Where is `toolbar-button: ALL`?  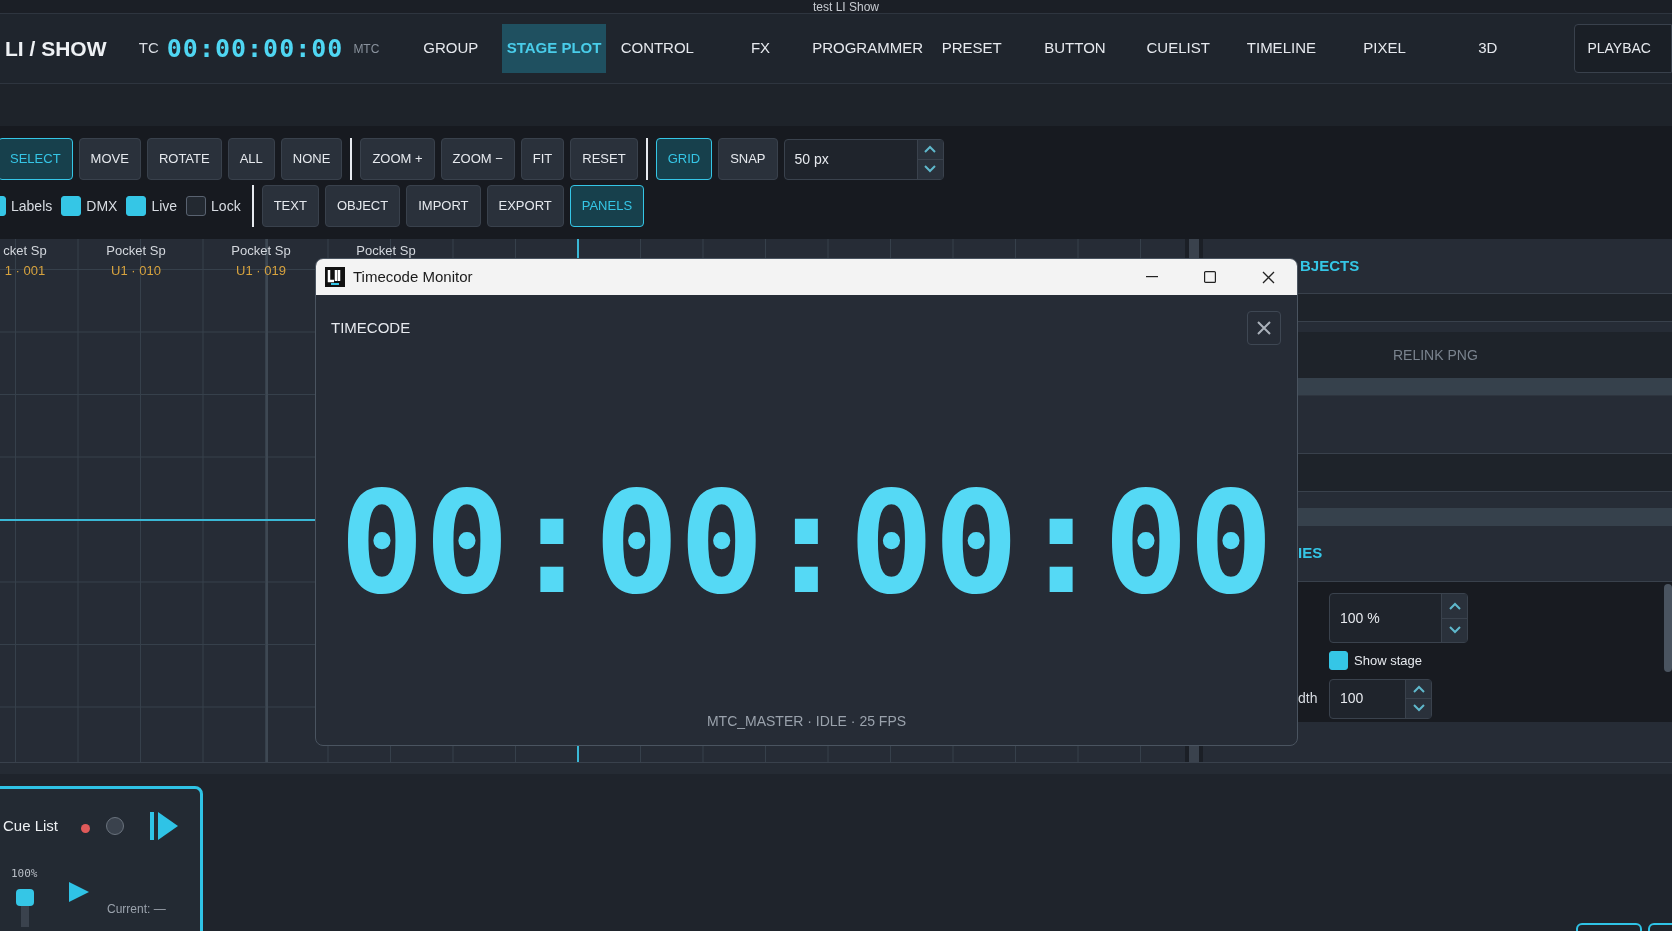 toolbar-button: ALL is located at coordinates (251, 159).